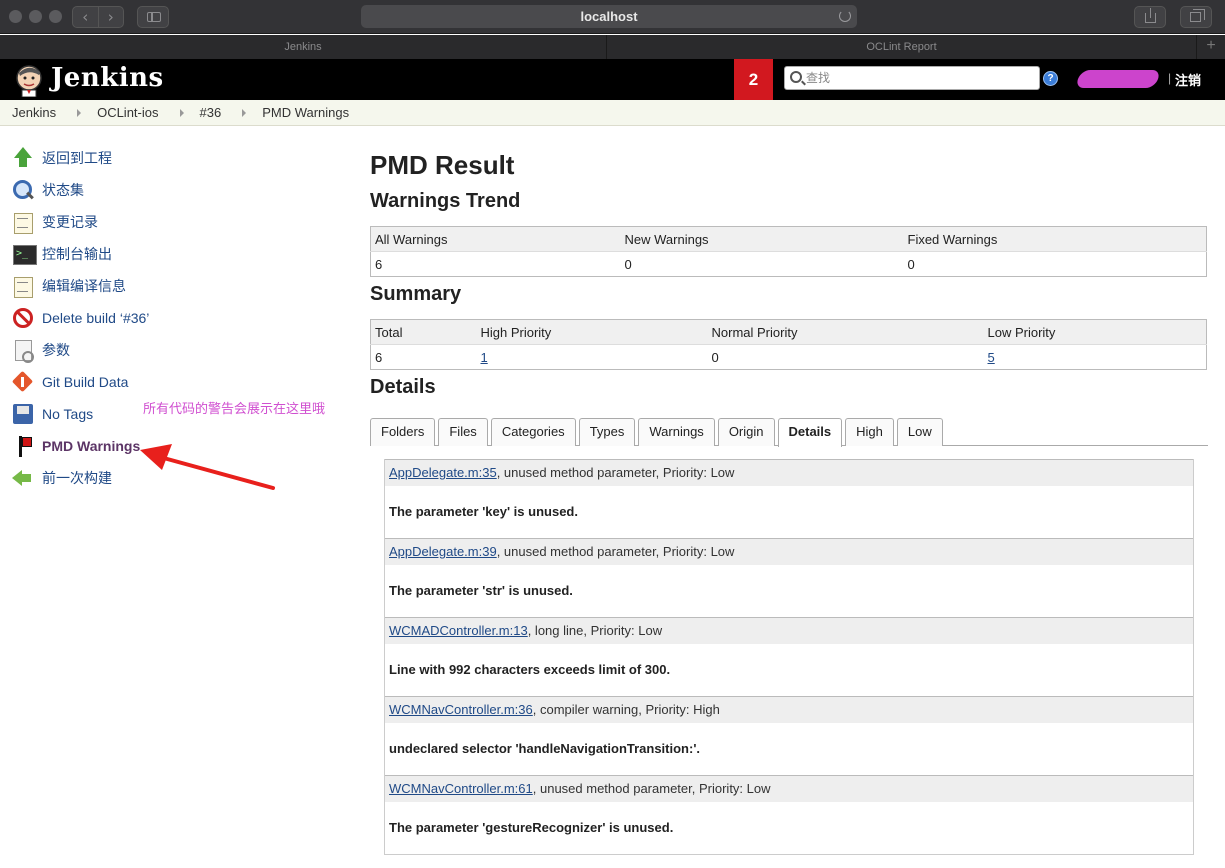  Describe the element at coordinates (35, 16) in the screenshot. I see `minimize-window-button` at that location.